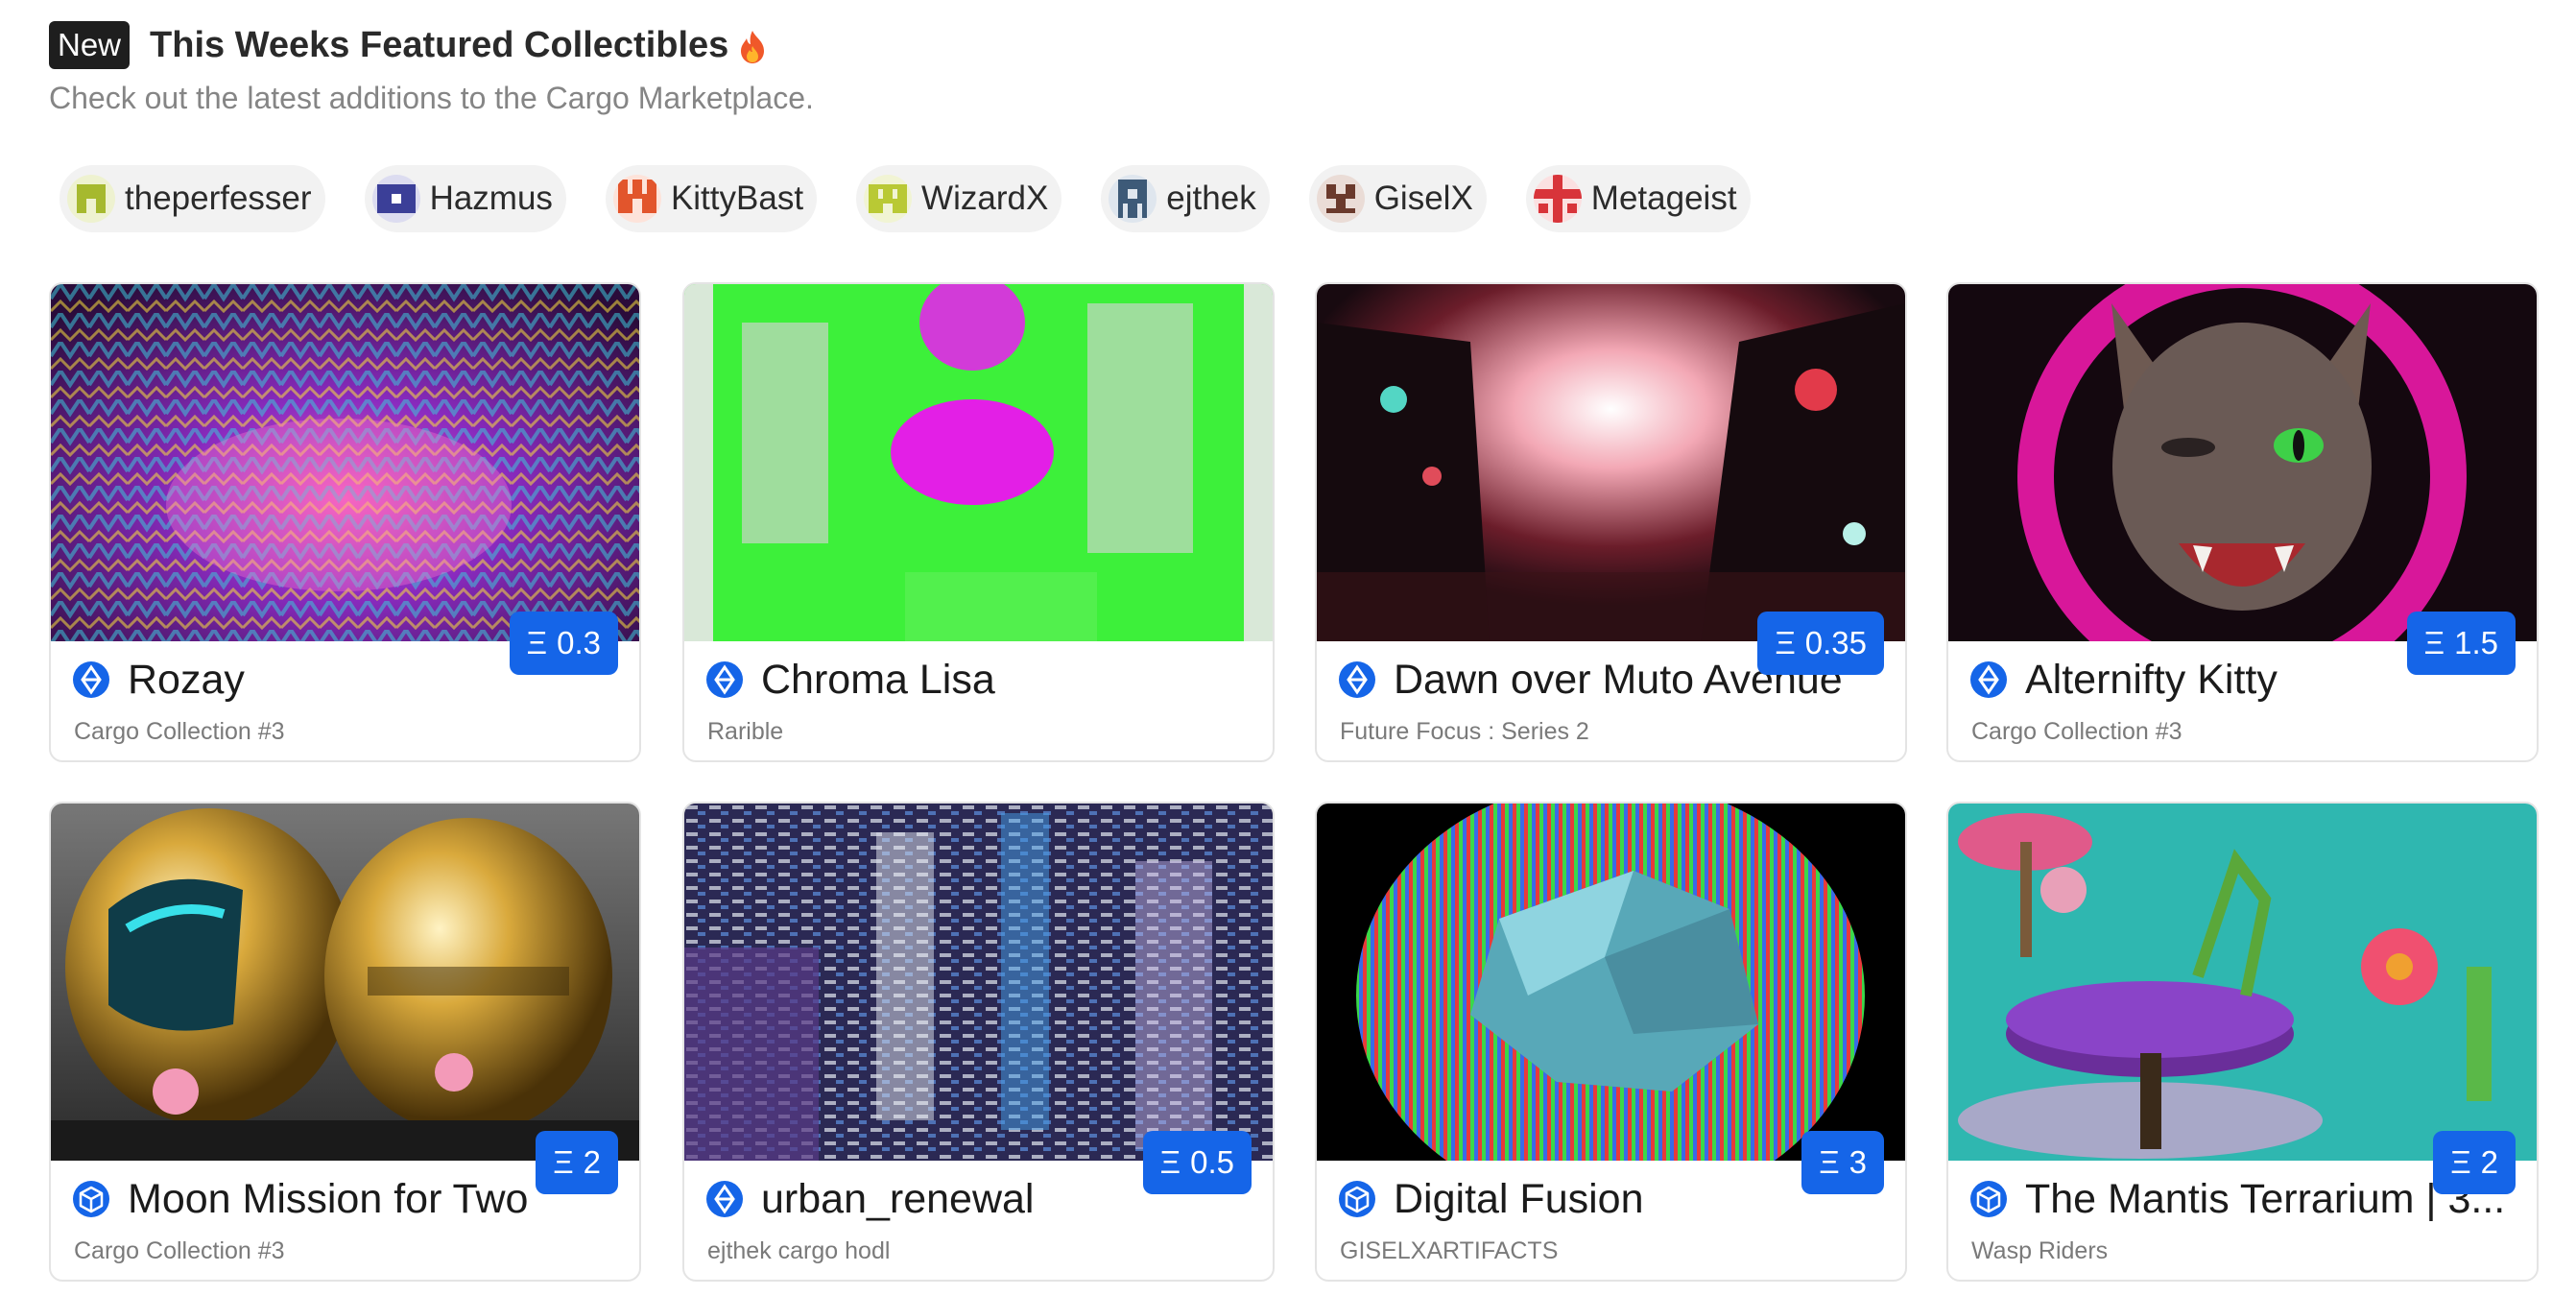 This screenshot has width=2576, height=1296. What do you see at coordinates (2040, 1250) in the screenshot?
I see `collection-name: Wasp Riders` at bounding box center [2040, 1250].